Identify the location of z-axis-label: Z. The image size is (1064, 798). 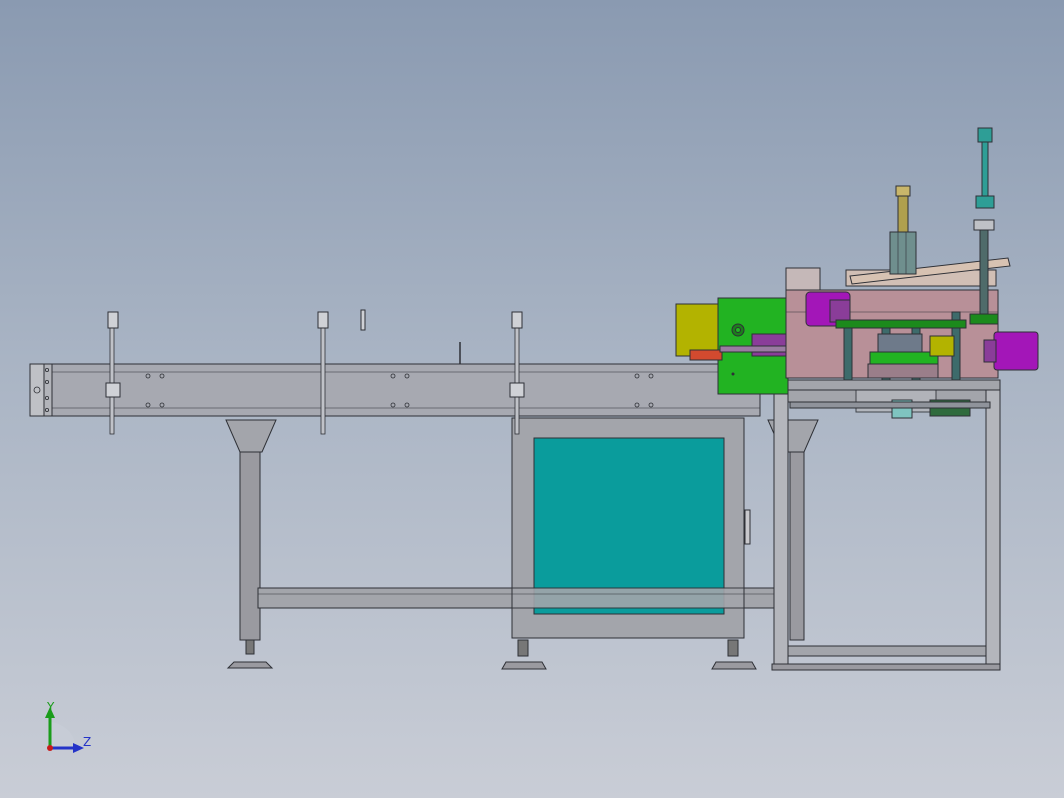
(87, 742).